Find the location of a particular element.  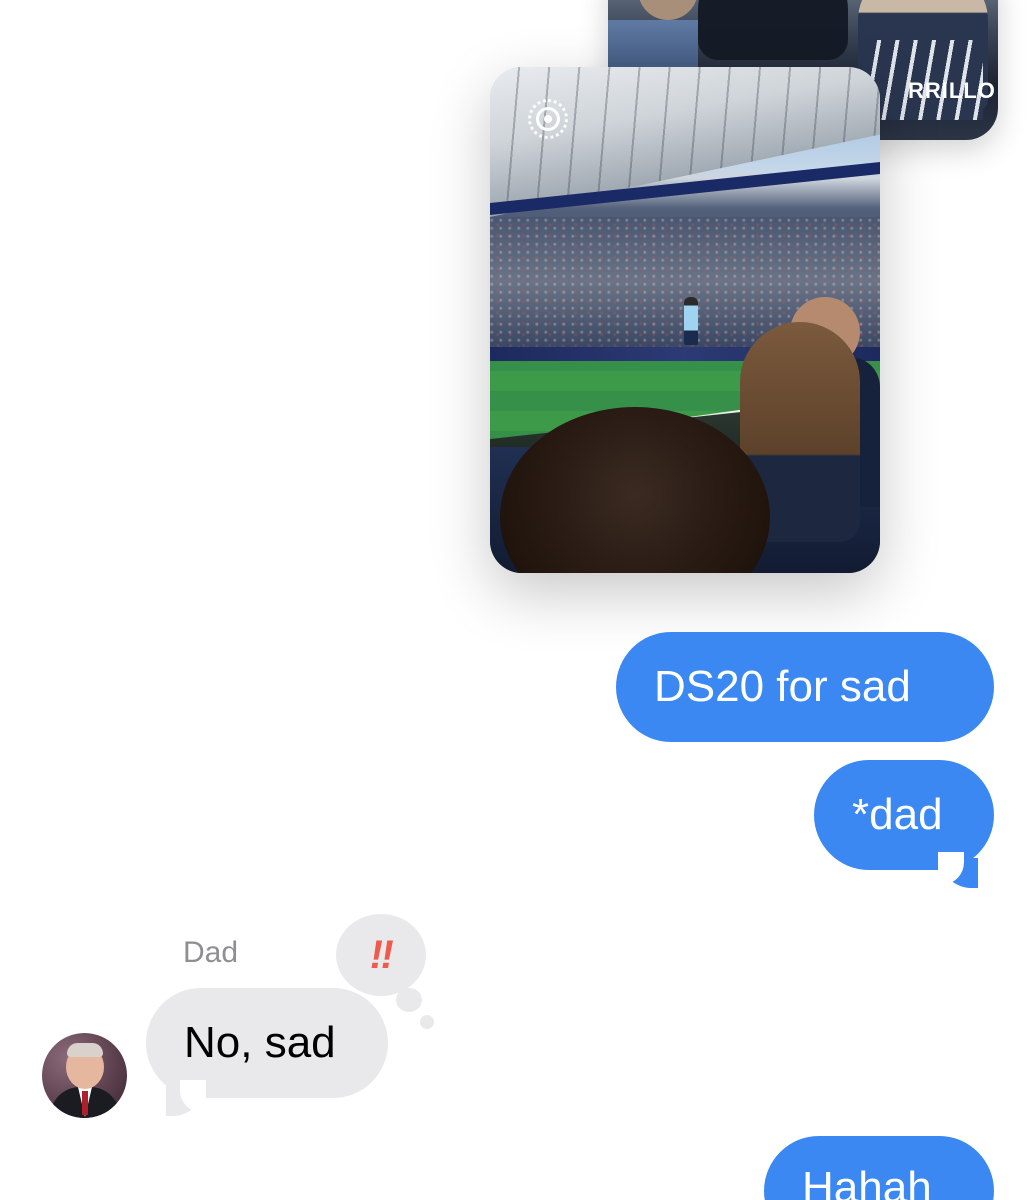

live-photo-icon-dot is located at coordinates (548, 119).